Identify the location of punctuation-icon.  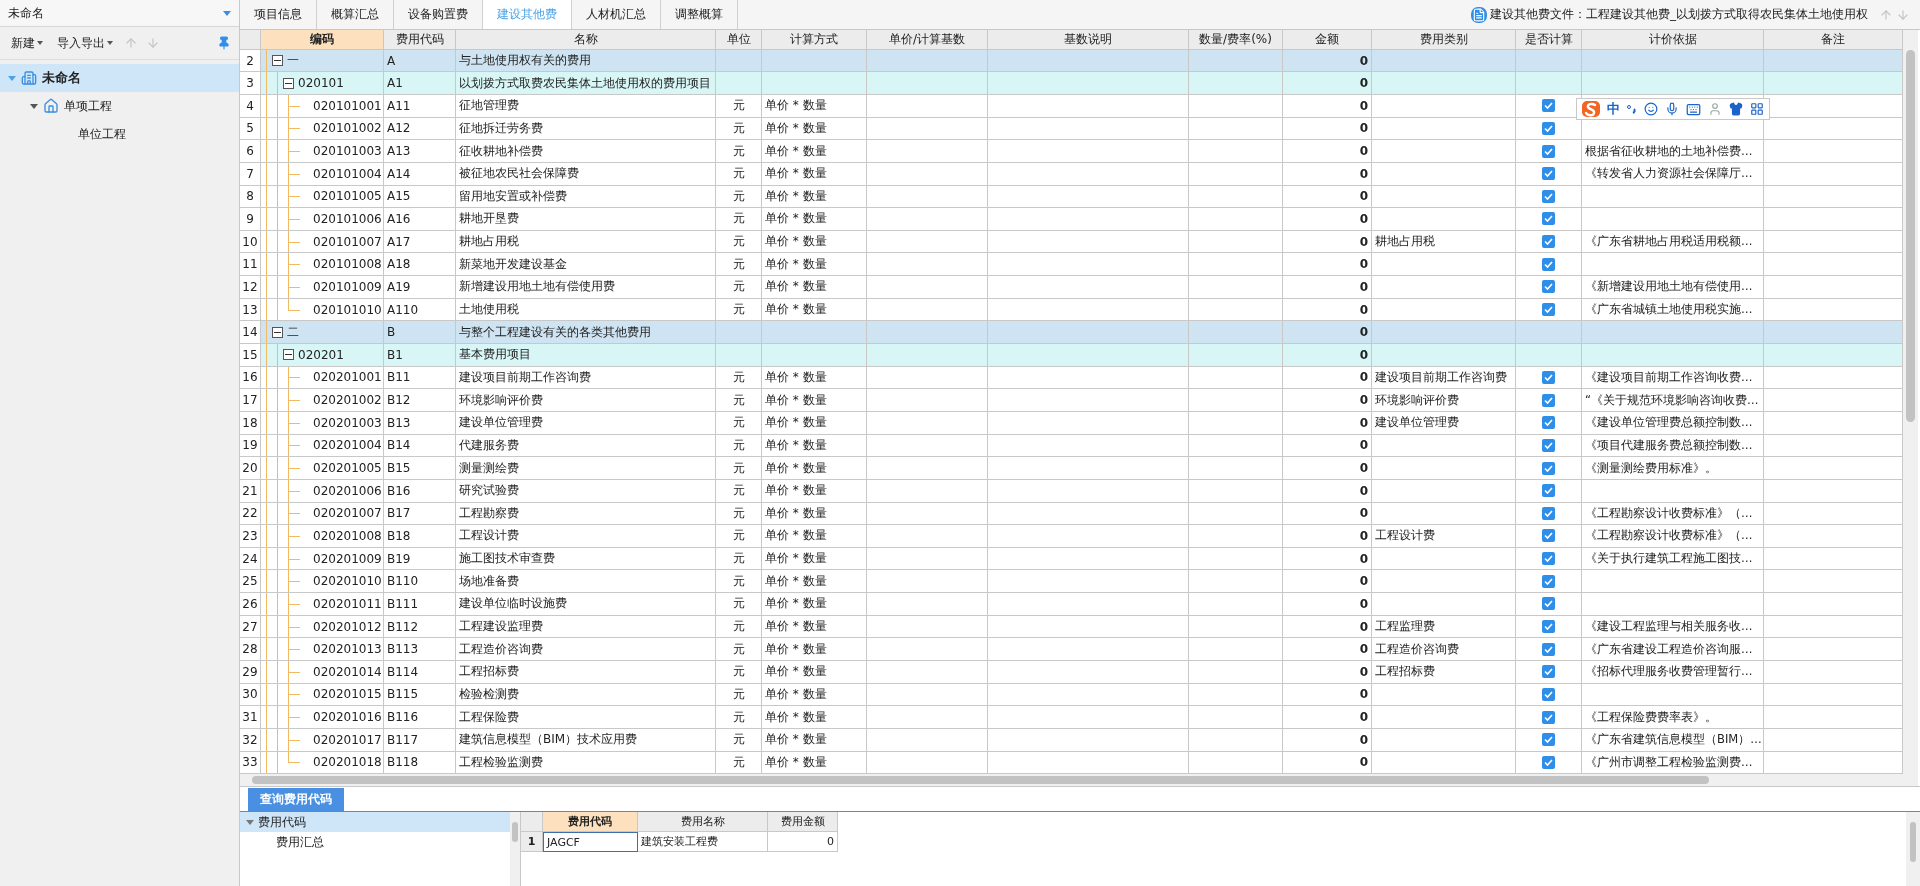
(1632, 109).